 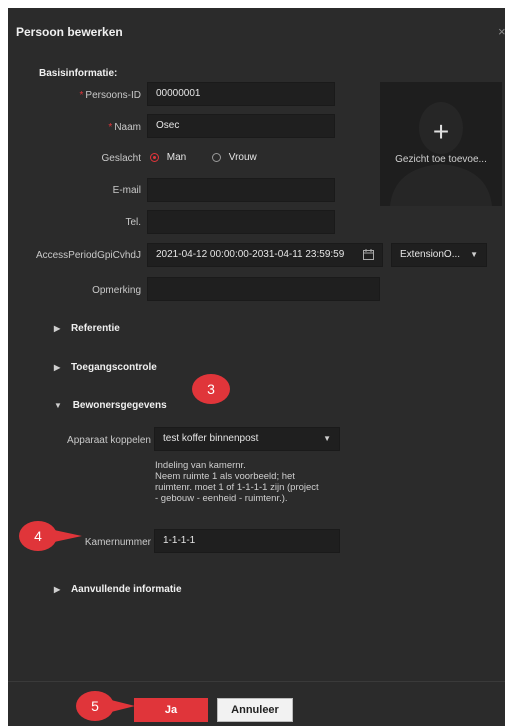 I want to click on basic-info-heading: Basisinformatie:, so click(x=78, y=73).